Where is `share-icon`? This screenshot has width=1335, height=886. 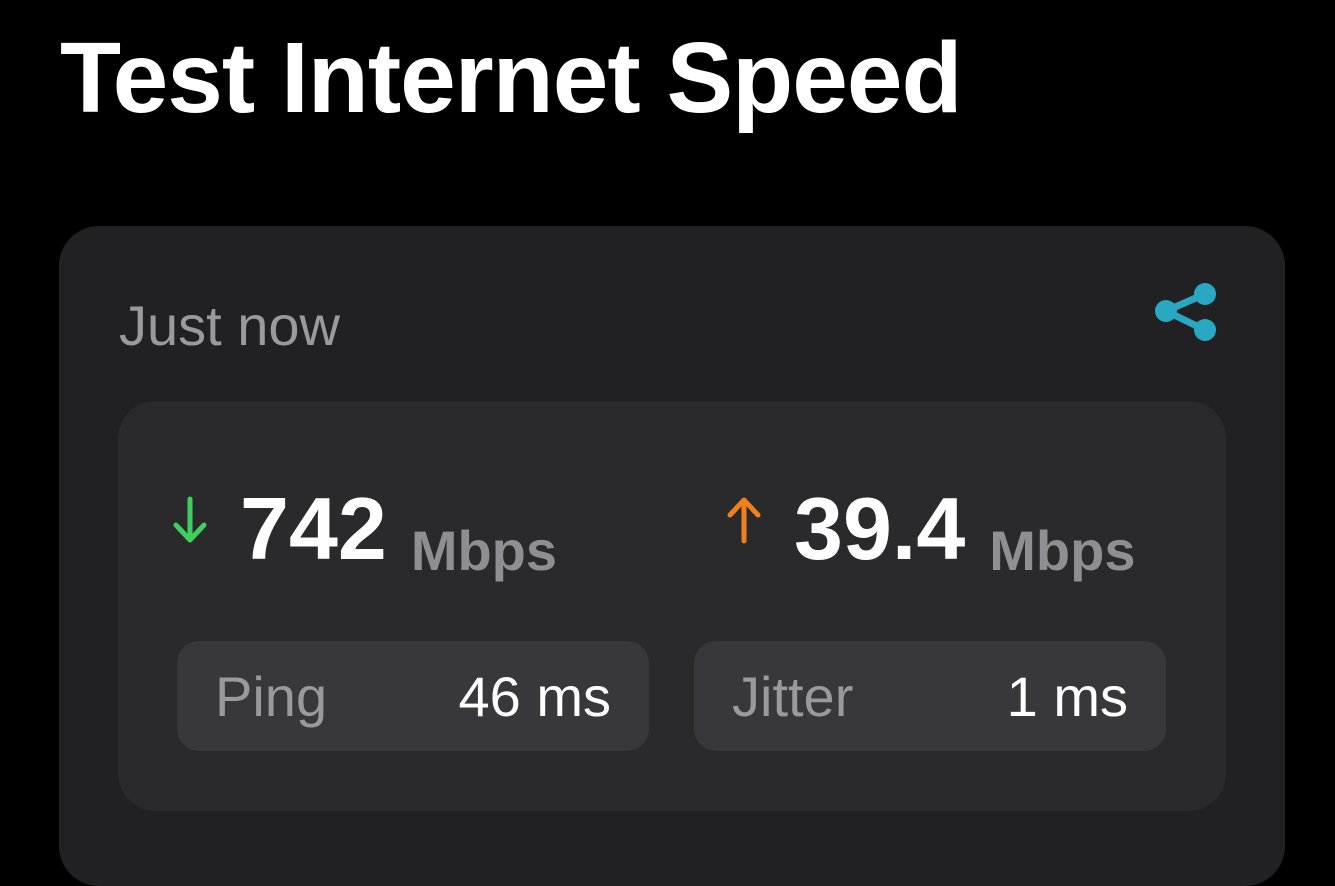
share-icon is located at coordinates (1185, 312).